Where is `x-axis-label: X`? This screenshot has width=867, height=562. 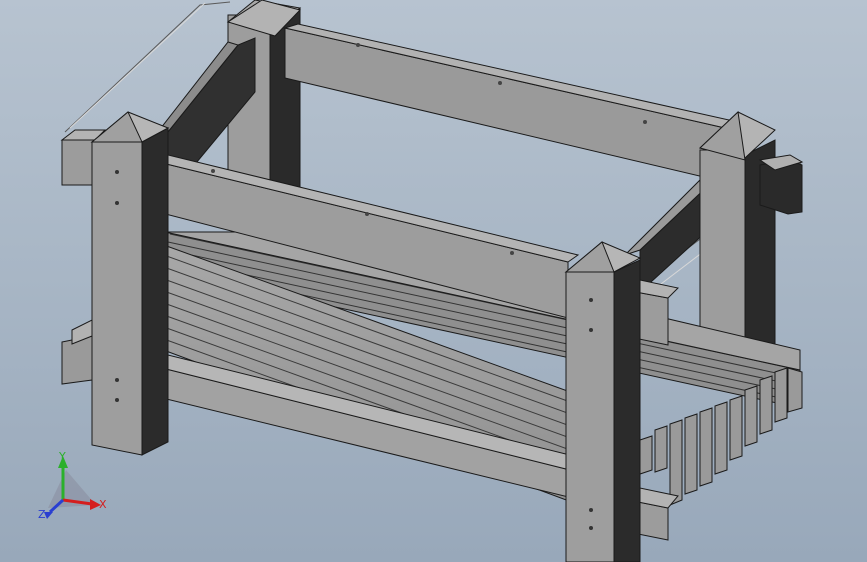
x-axis-label: X is located at coordinates (103, 504).